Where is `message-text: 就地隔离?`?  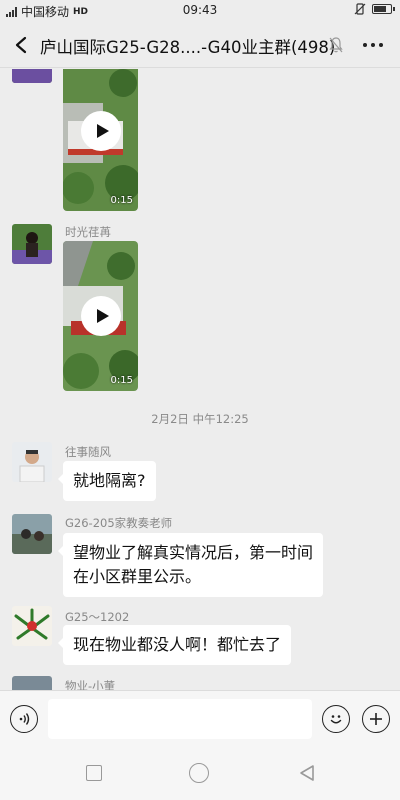 message-text: 就地隔离? is located at coordinates (109, 480).